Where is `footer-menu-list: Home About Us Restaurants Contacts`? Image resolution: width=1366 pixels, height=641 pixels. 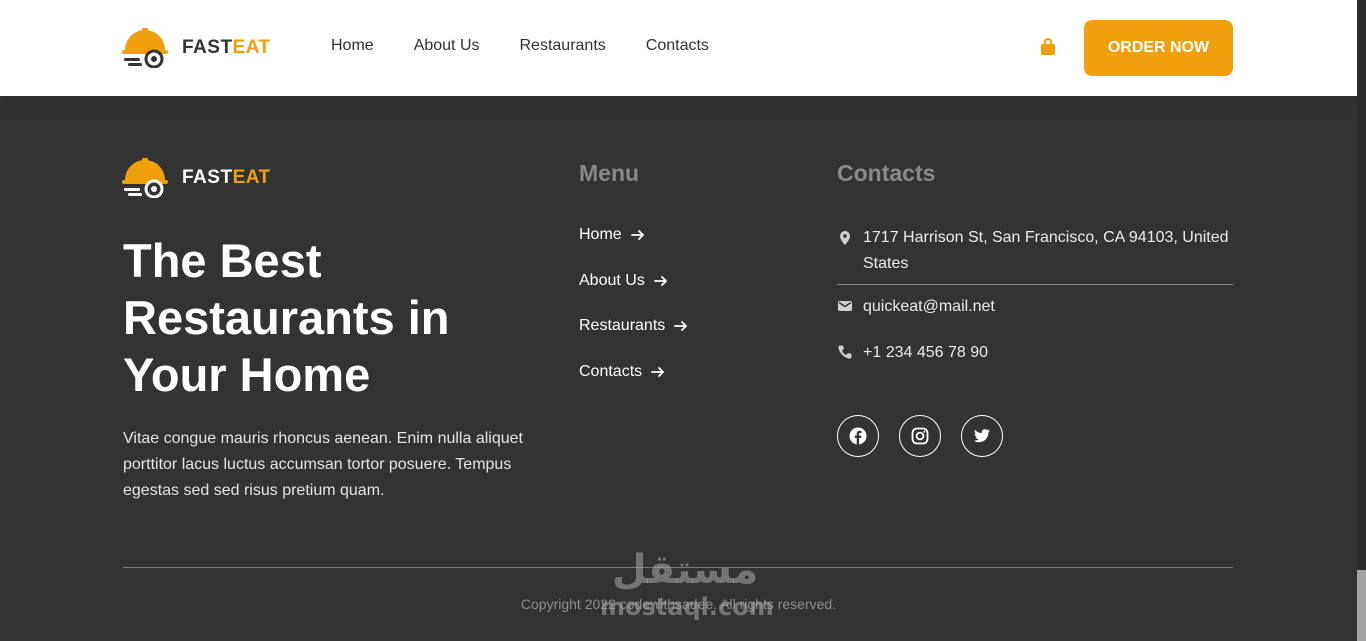
footer-menu-list: Home About Us Restaurants Contacts is located at coordinates (634, 316).